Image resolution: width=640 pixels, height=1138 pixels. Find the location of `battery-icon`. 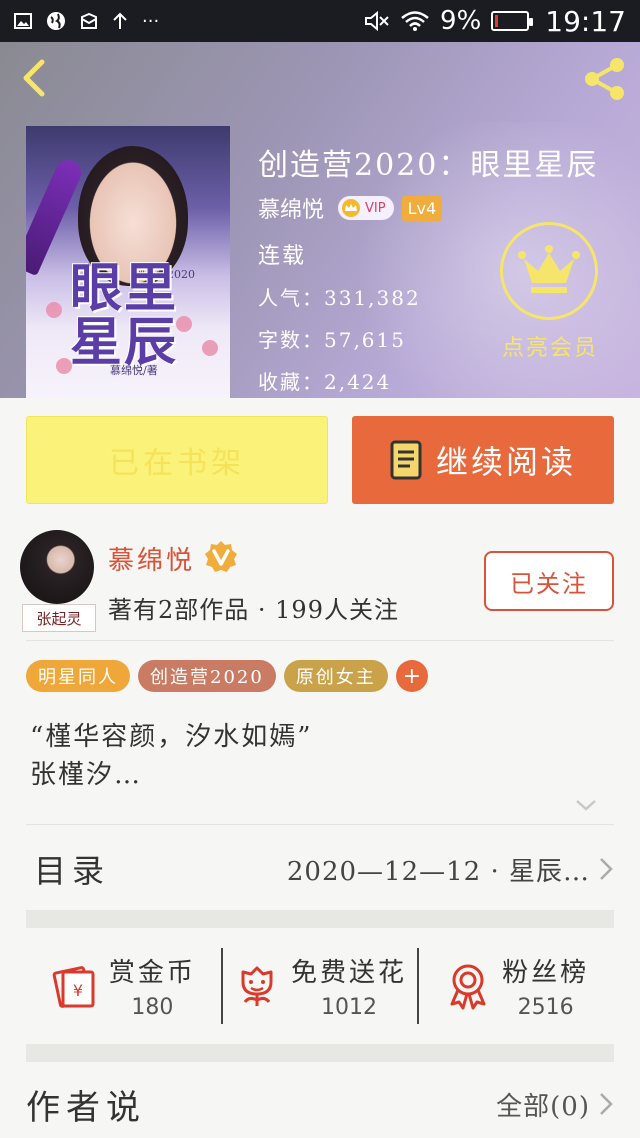

battery-icon is located at coordinates (512, 21).